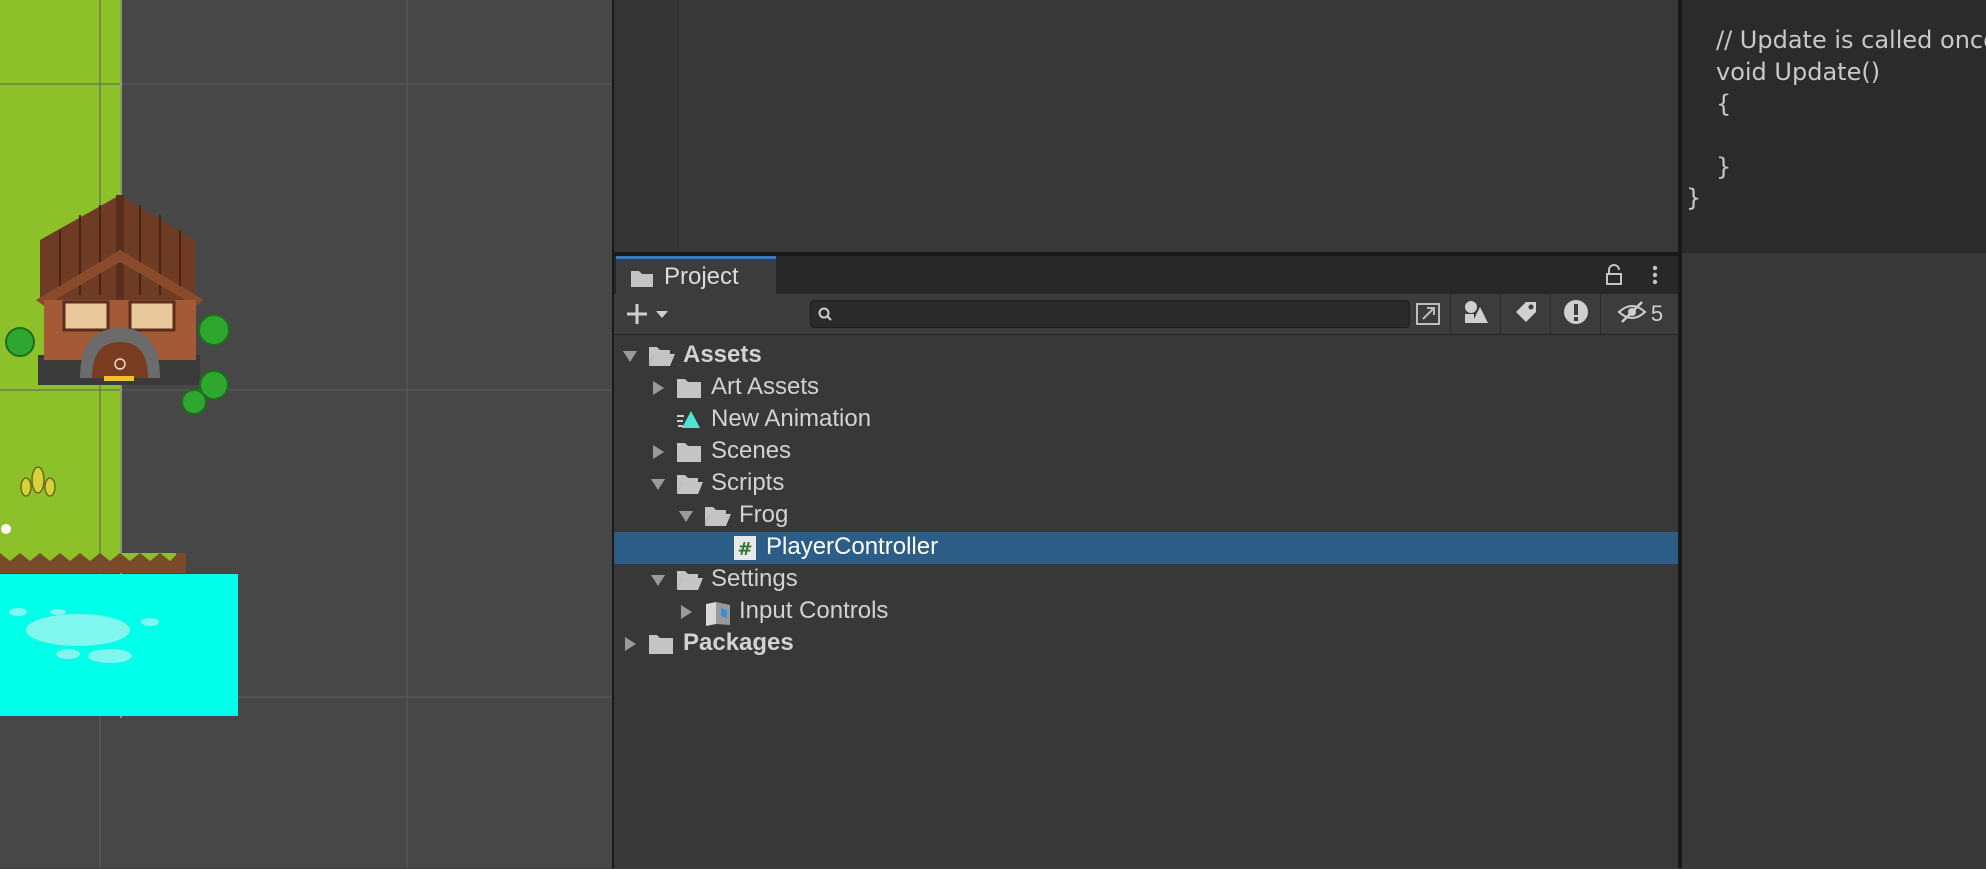 The image size is (1986, 869). Describe the element at coordinates (689, 420) in the screenshot. I see `animation-clip-icon` at that location.